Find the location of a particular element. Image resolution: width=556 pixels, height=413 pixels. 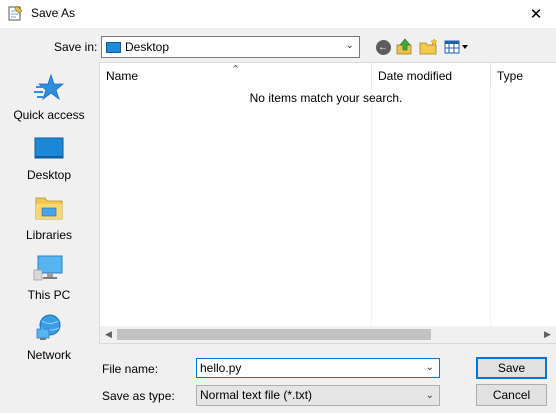

title-bar: Save As ✕ is located at coordinates (278, 14).